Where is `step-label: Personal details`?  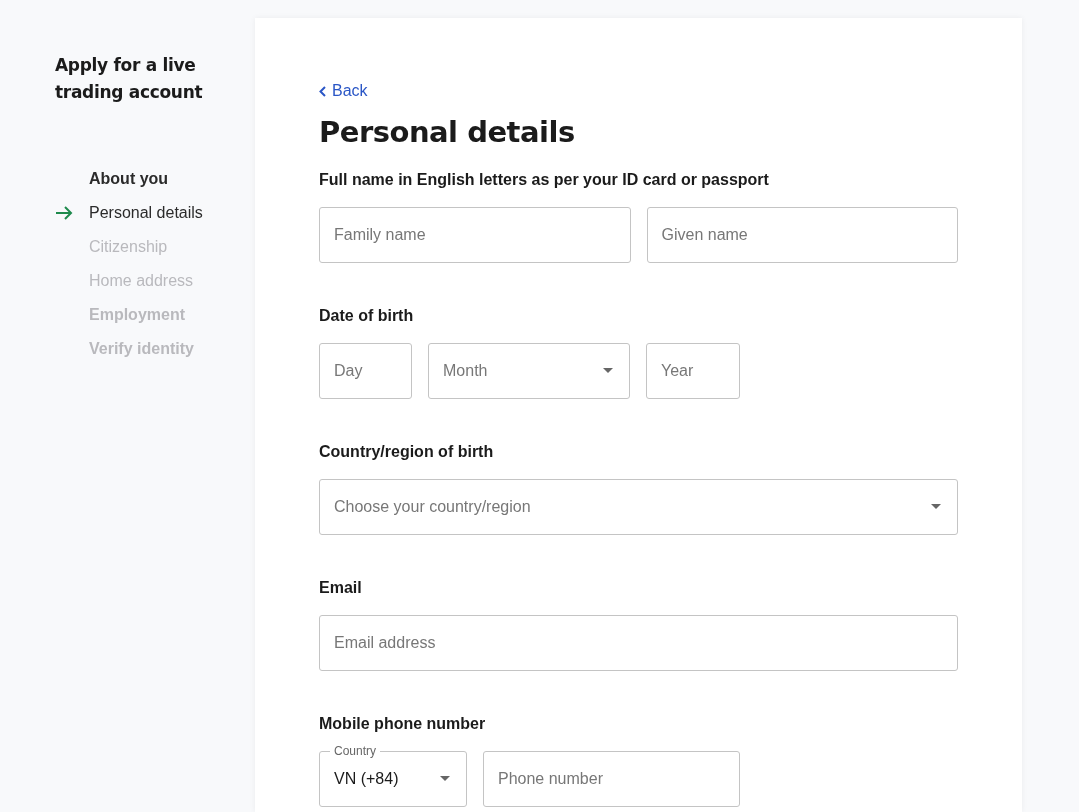
step-label: Personal details is located at coordinates (146, 213).